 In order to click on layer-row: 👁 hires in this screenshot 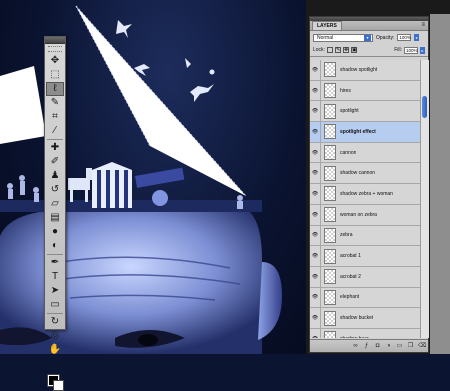, I will do `click(365, 91)`.